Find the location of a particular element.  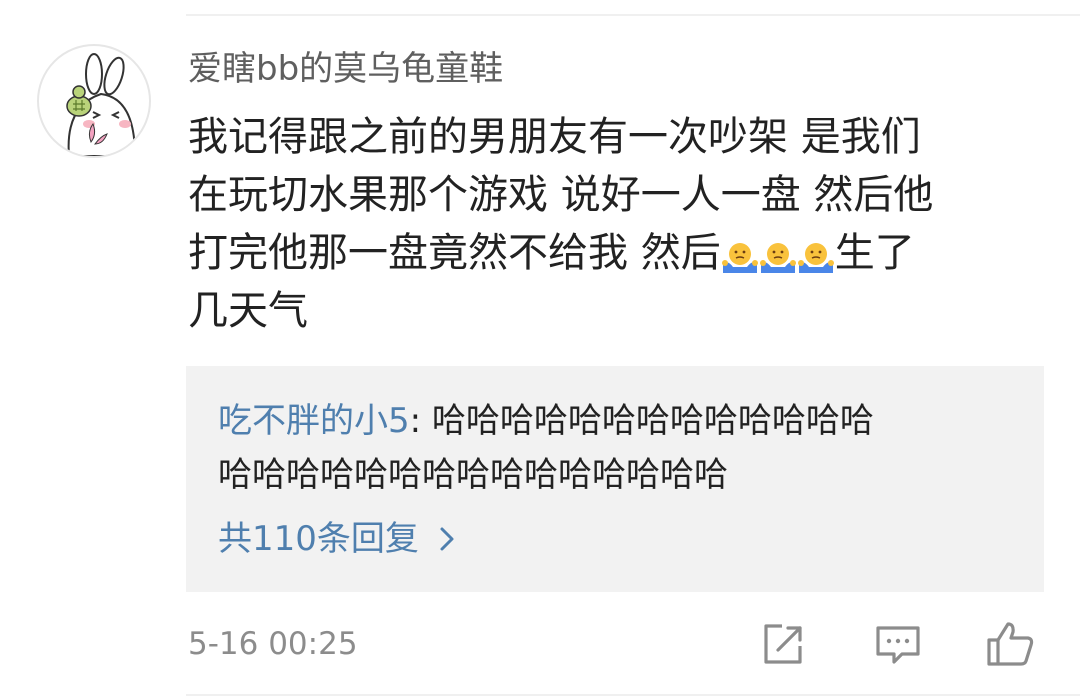

thumbs-up-icon is located at coordinates (1010, 644).